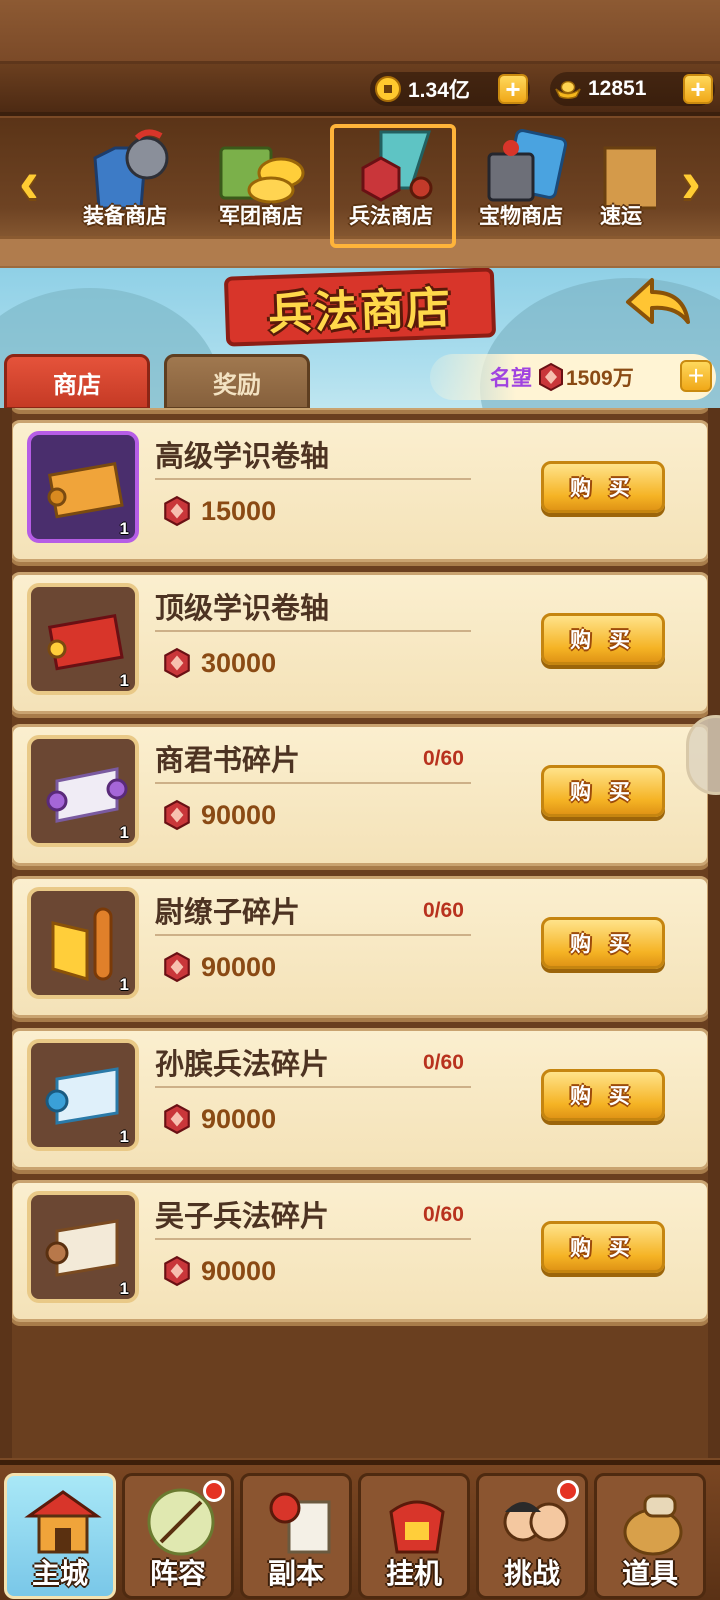 The height and width of the screenshot is (1600, 720). I want to click on main-city-icon, so click(63, 1522).